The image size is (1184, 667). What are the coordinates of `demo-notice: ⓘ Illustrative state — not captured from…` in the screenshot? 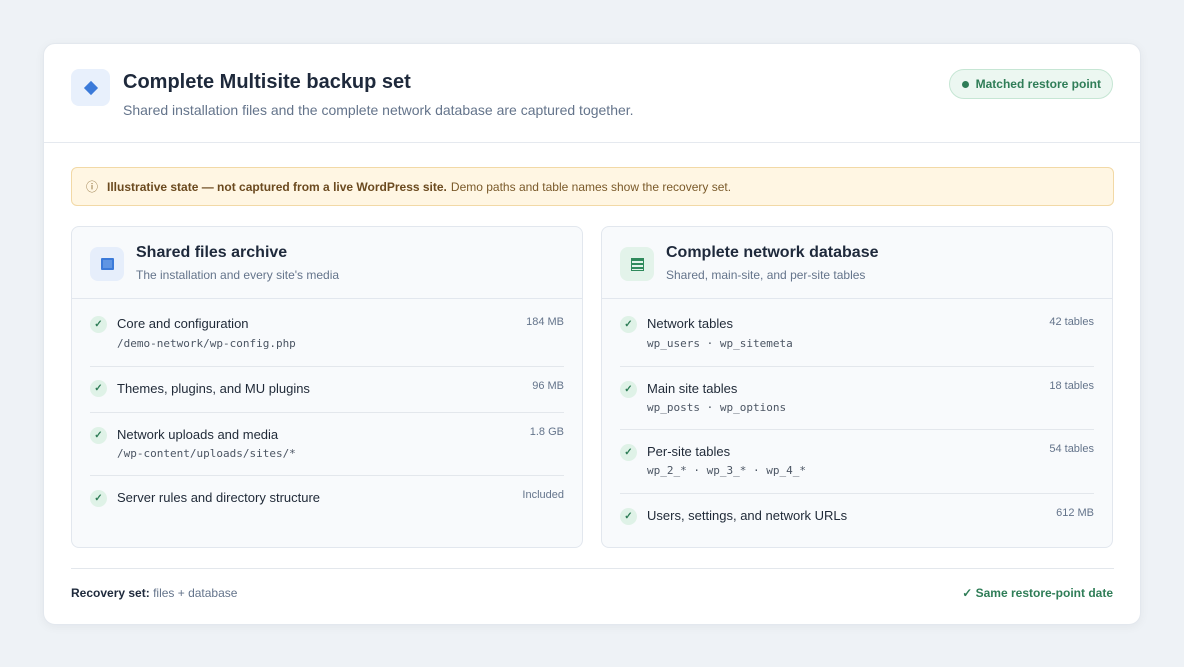 It's located at (592, 186).